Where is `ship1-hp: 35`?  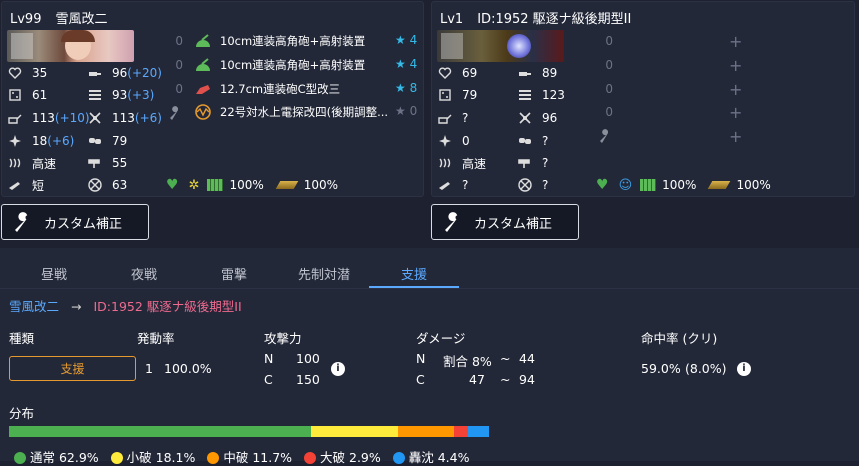 ship1-hp: 35 is located at coordinates (40, 73).